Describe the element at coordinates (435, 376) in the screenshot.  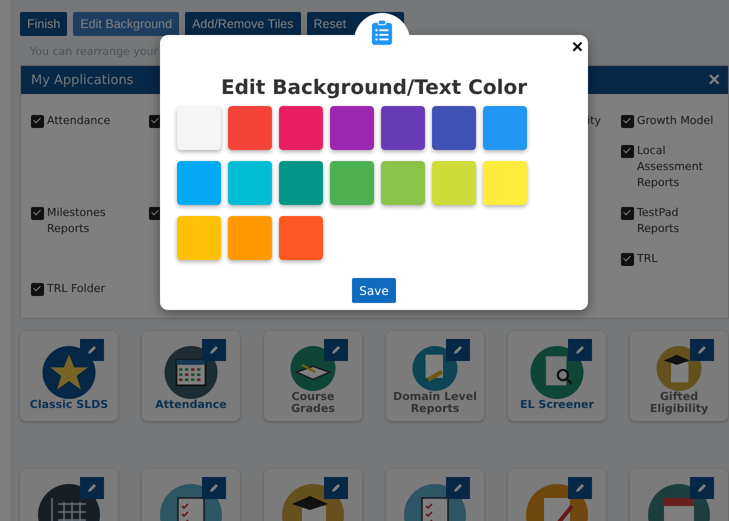
I see `app-tile: Domain Level Reports` at that location.